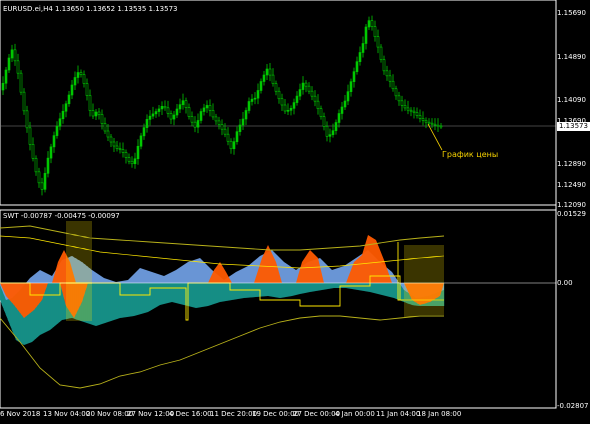 The height and width of the screenshot is (424, 590). What do you see at coordinates (439, 414) in the screenshot?
I see `time-axis-label: 18 Jan 08:00` at bounding box center [439, 414].